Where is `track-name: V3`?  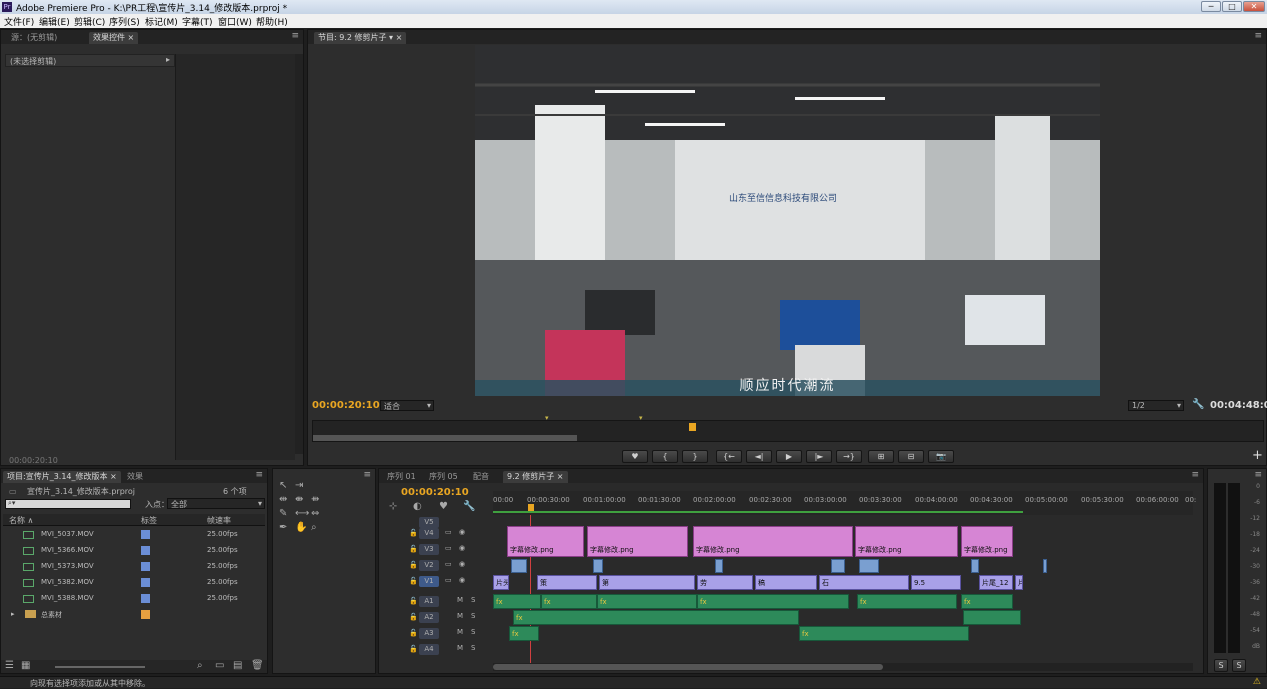
track-name: V3 is located at coordinates (429, 549).